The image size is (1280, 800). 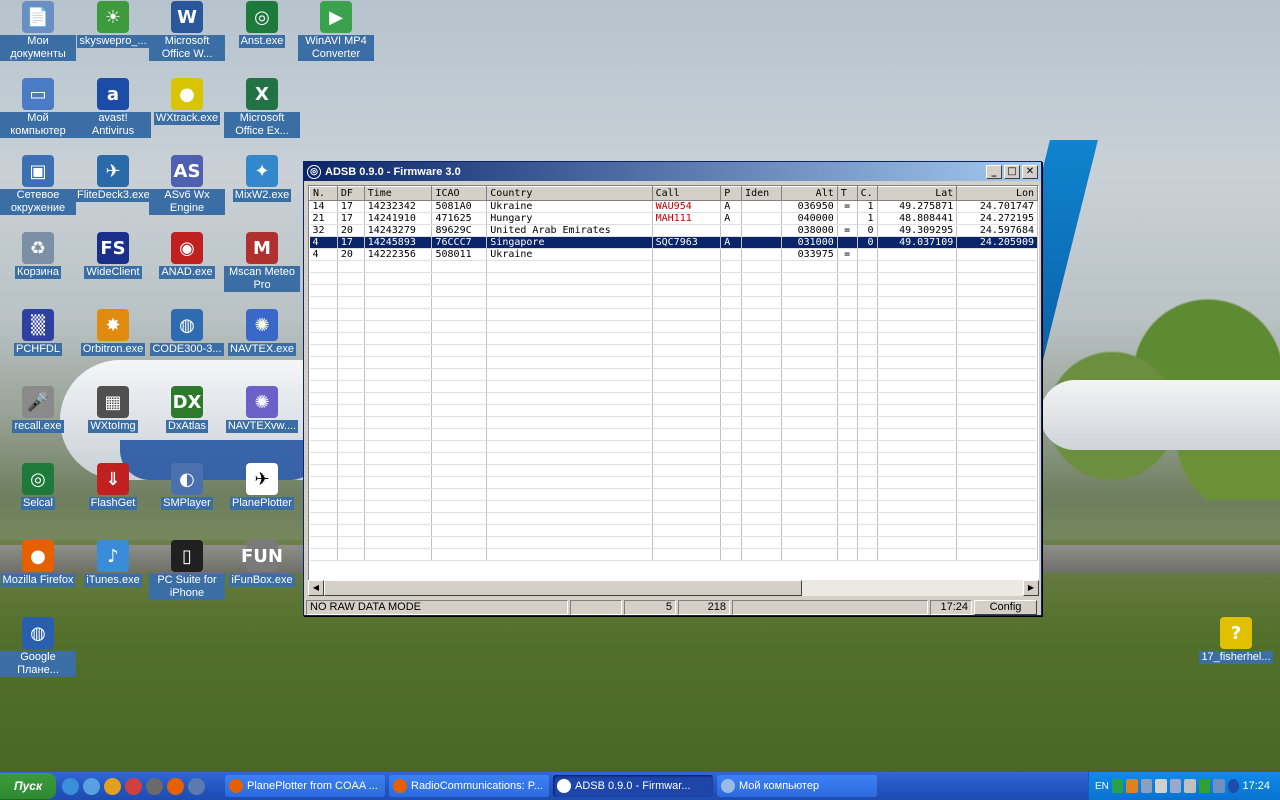 I want to click on horizontal-scrollbar: ◀ ▶, so click(x=673, y=588).